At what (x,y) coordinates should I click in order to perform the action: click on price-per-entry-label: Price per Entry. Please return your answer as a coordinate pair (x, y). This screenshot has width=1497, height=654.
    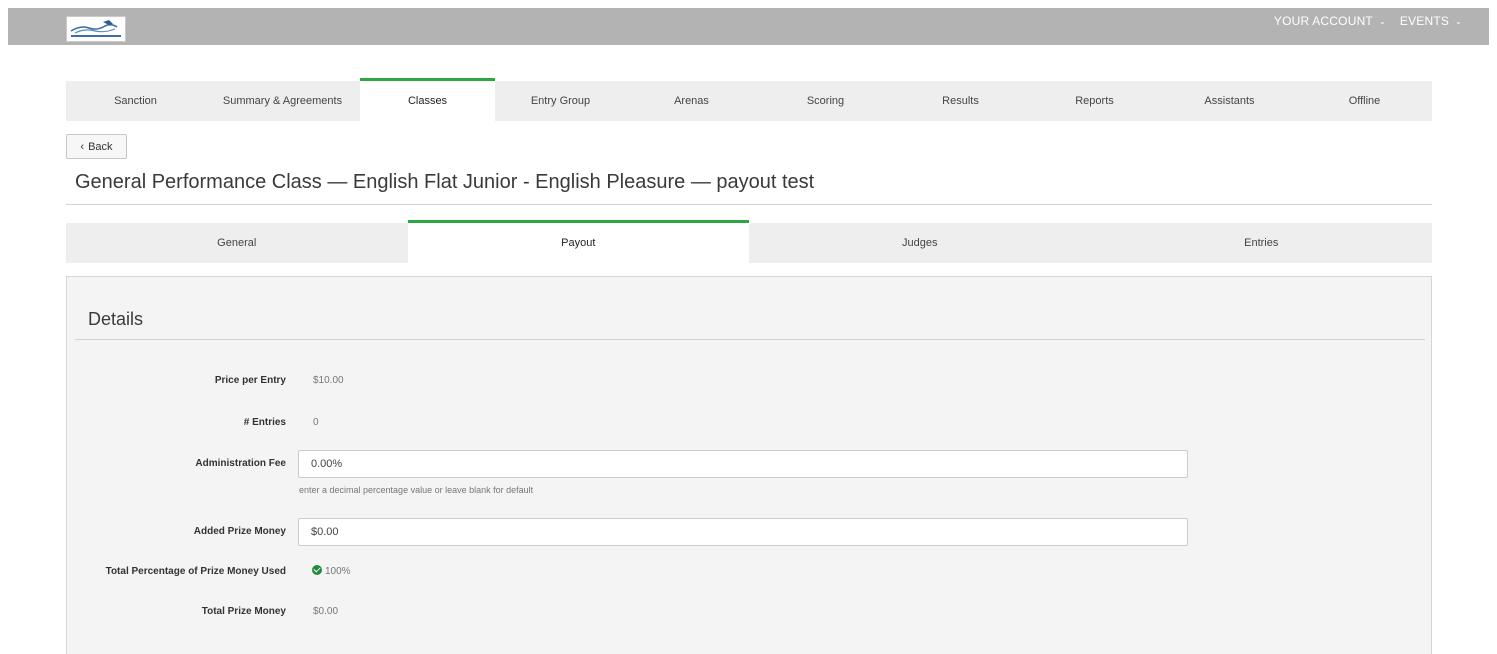
    Looking at the image, I should click on (250, 380).